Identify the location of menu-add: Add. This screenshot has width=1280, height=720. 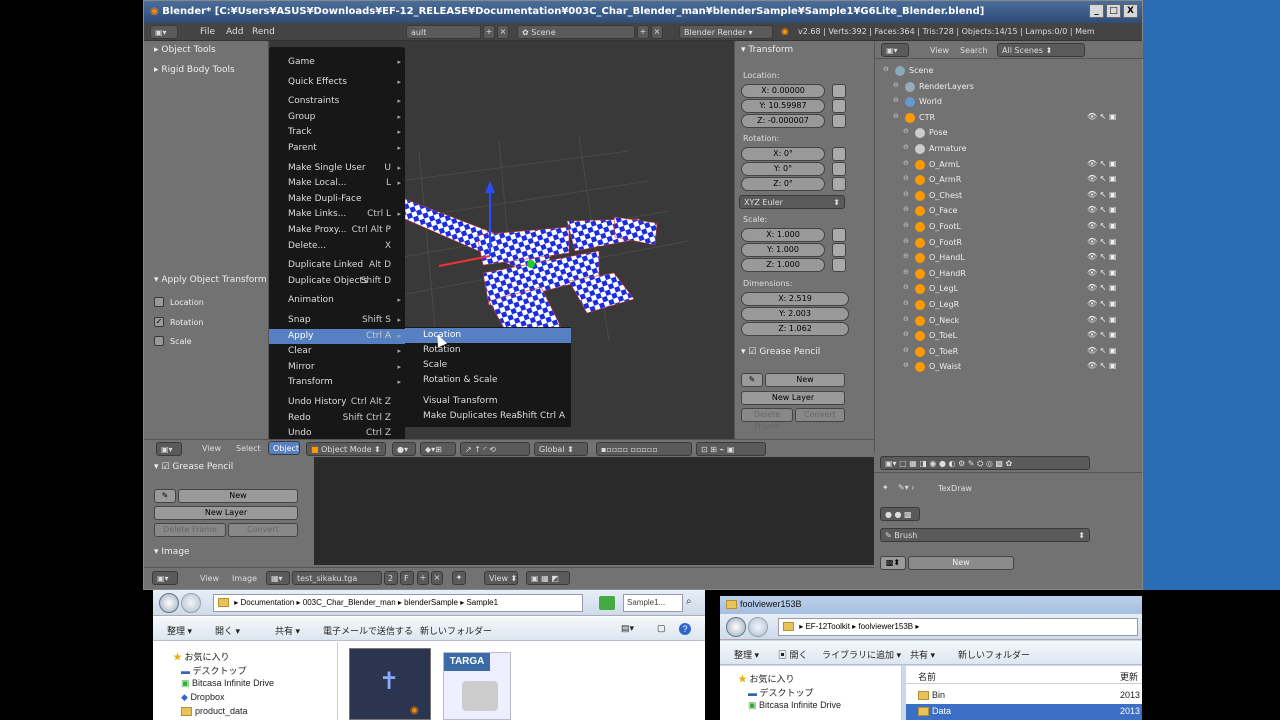
(234, 32).